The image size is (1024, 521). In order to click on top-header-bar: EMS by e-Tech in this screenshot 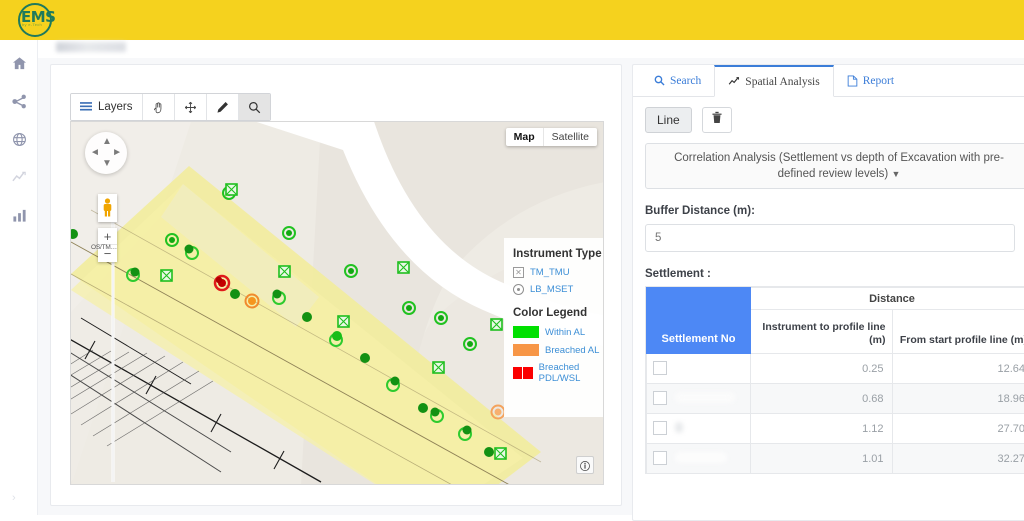, I will do `click(512, 20)`.